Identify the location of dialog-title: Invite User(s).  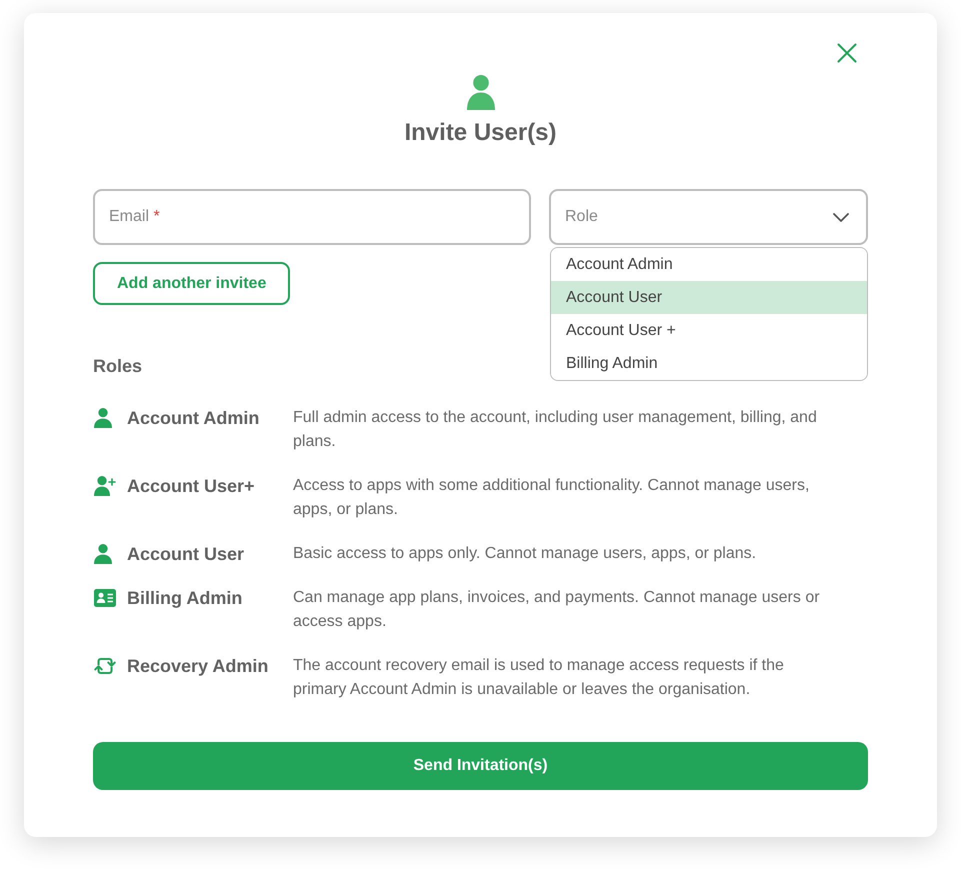
(480, 133).